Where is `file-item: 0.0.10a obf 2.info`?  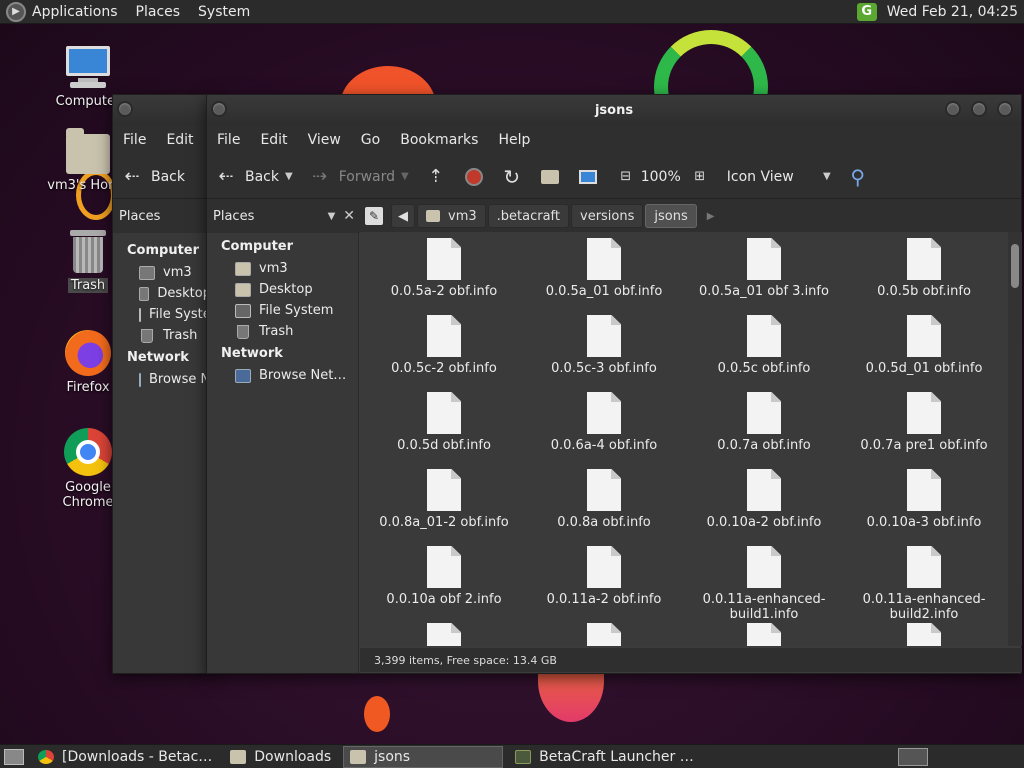 file-item: 0.0.10a obf 2.info is located at coordinates (444, 576).